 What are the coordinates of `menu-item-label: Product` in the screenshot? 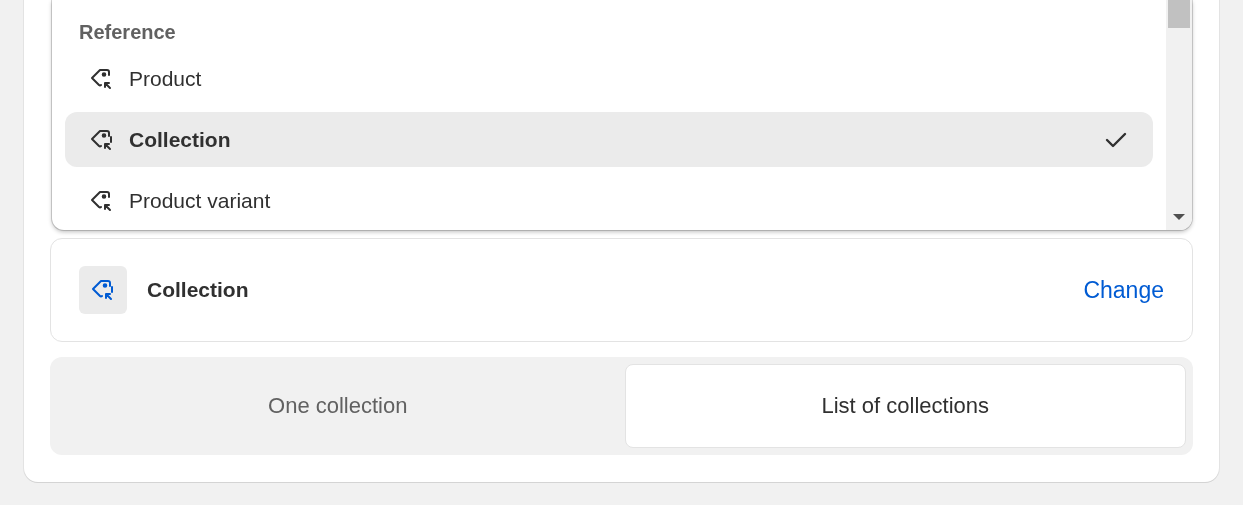 It's located at (166, 78).